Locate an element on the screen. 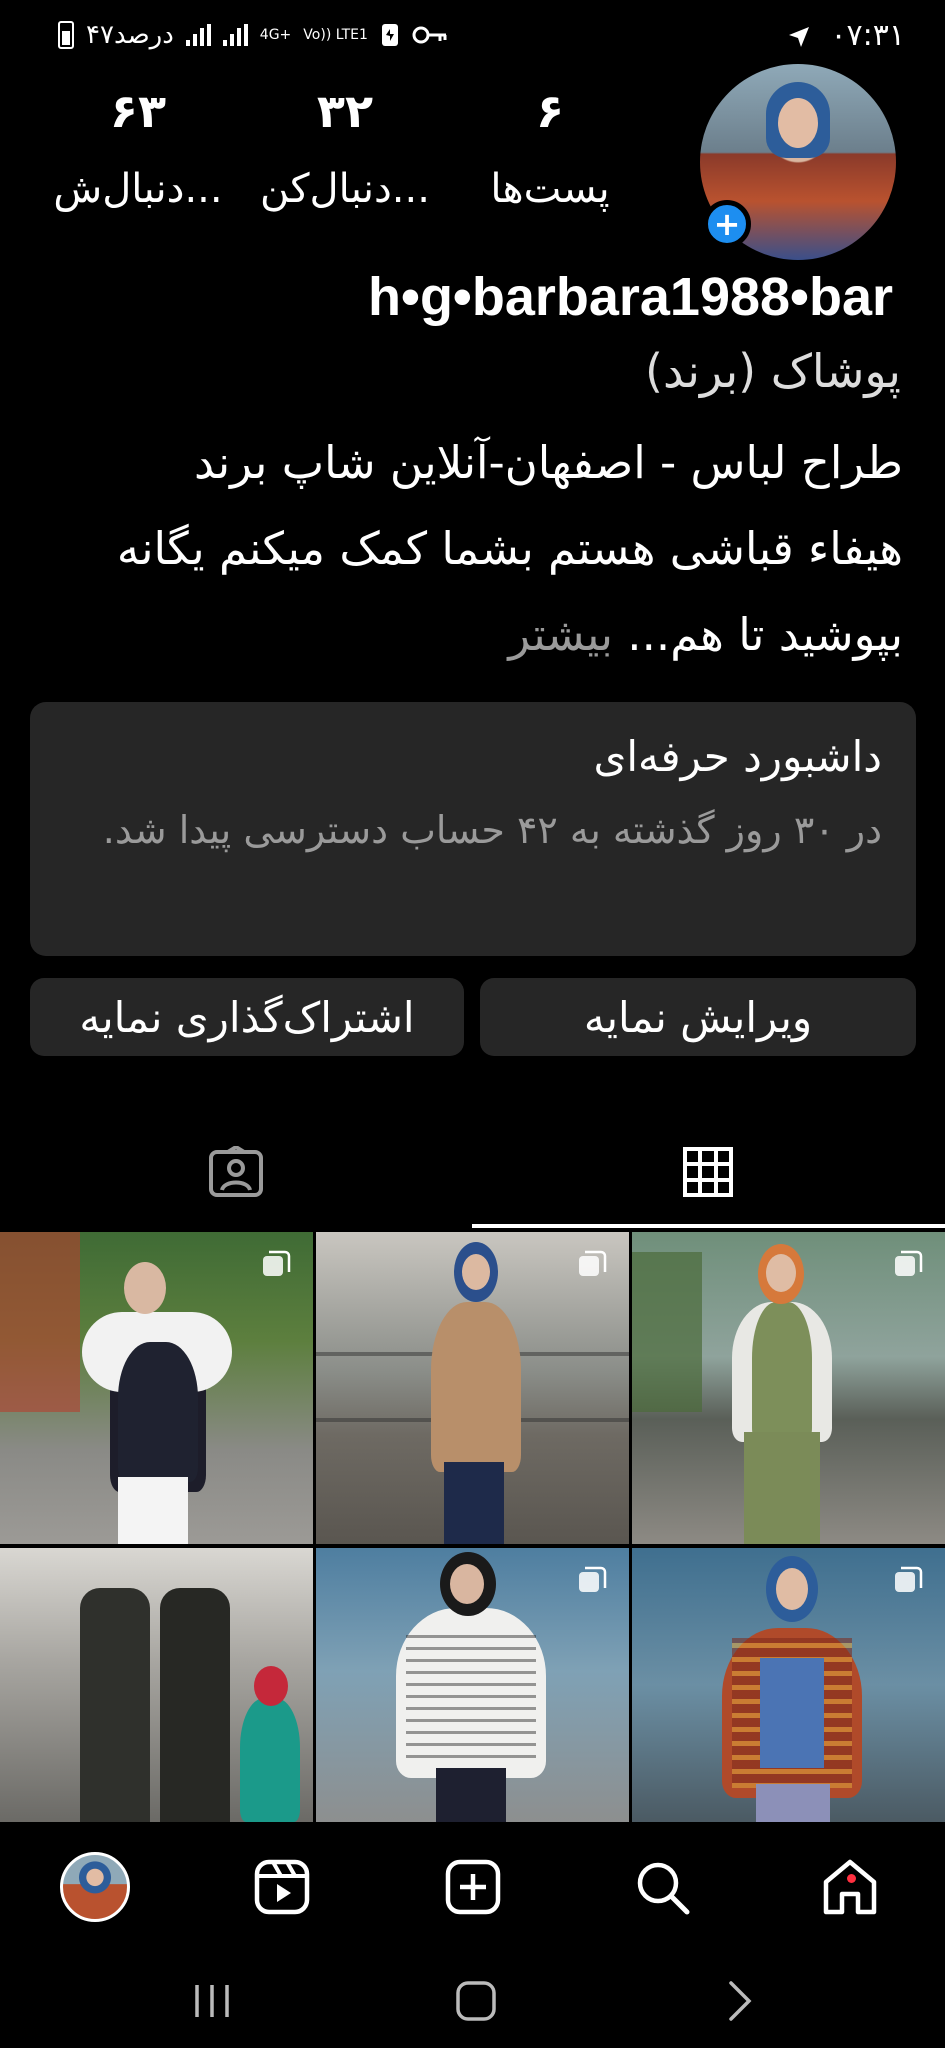 This screenshot has height=2048, width=945. network-4g-label: 4G+ is located at coordinates (275, 34).